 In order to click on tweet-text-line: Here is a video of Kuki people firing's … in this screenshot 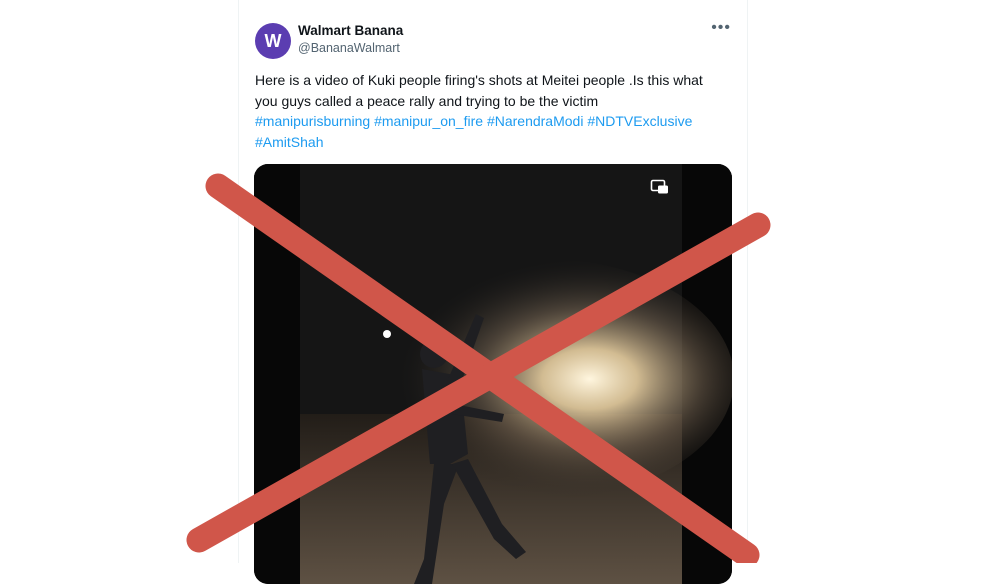, I will do `click(479, 80)`.